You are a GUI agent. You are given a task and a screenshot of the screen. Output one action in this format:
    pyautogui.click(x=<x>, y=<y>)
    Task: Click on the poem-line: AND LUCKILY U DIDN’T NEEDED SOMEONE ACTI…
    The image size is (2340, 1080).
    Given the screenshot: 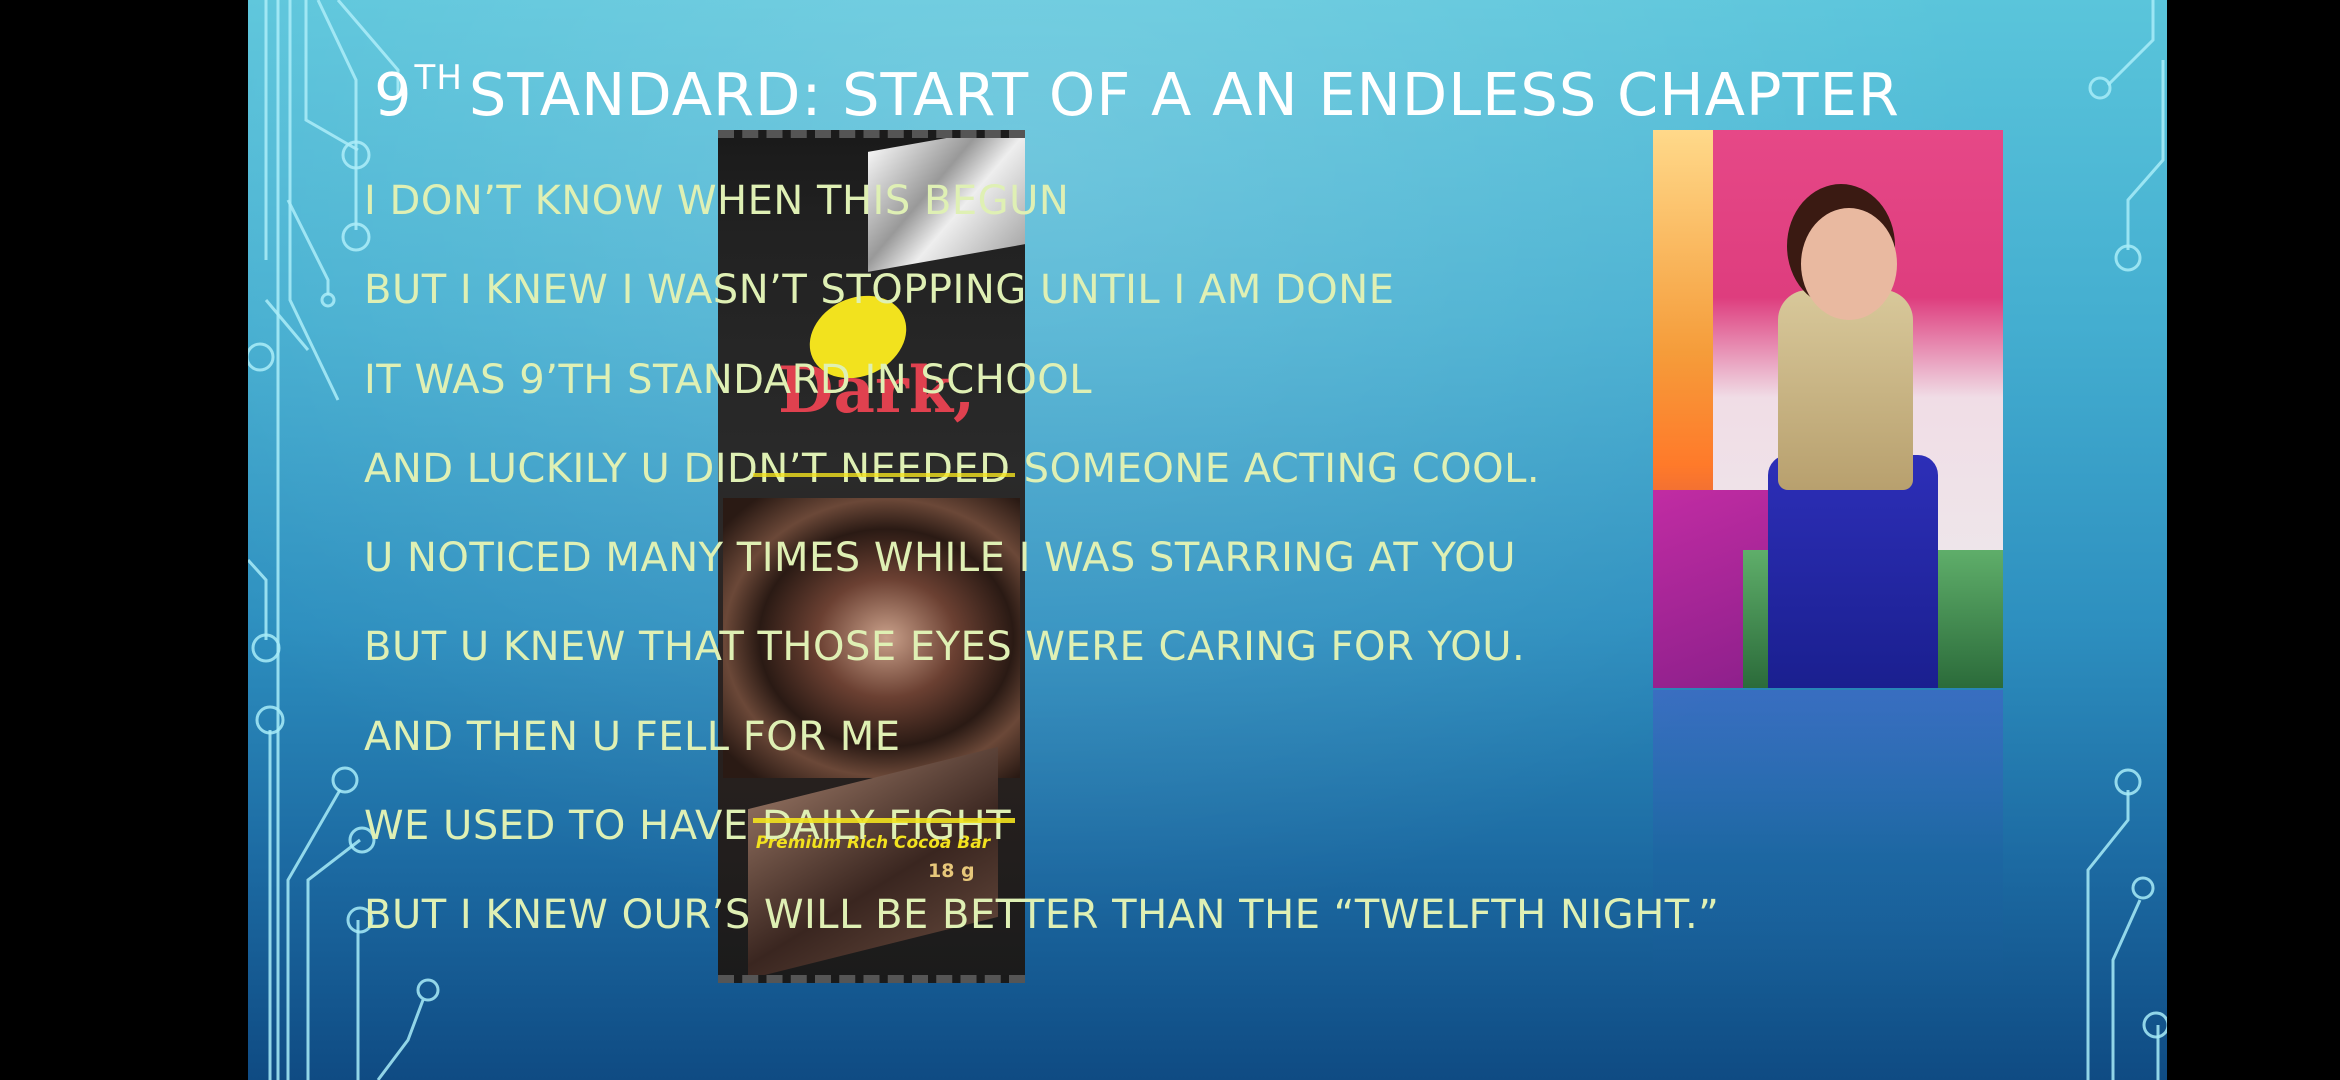 What is the action you would take?
    pyautogui.click(x=952, y=468)
    